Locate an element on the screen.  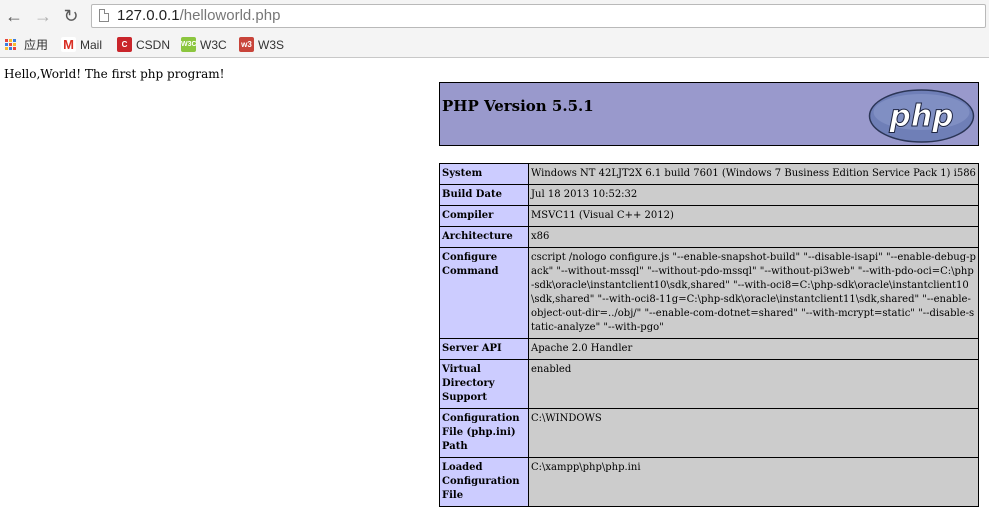
address-bar: 127.0.0.1/helloworld.php is located at coordinates (538, 16).